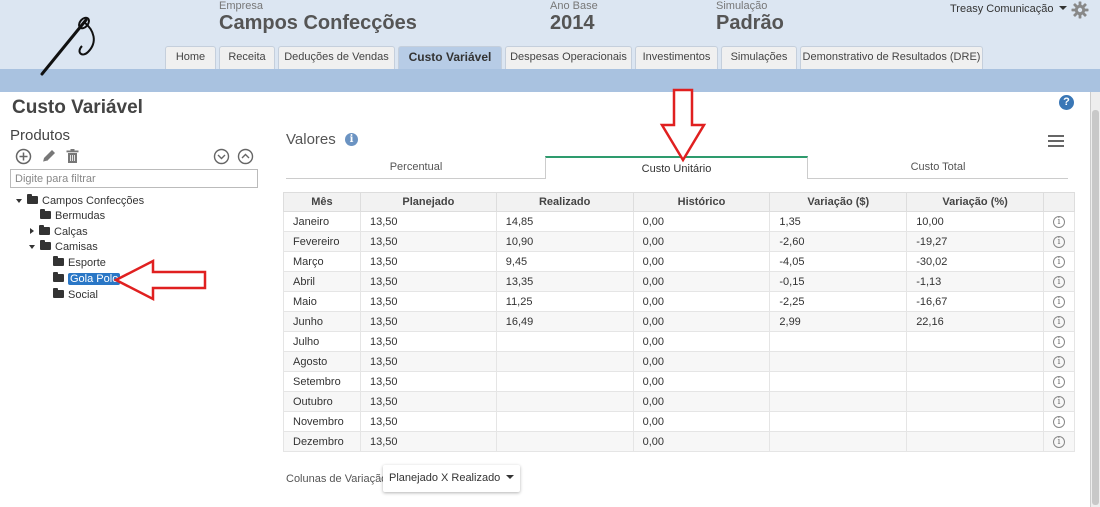  What do you see at coordinates (975, 361) in the screenshot?
I see `cell-variacao-percent` at bounding box center [975, 361].